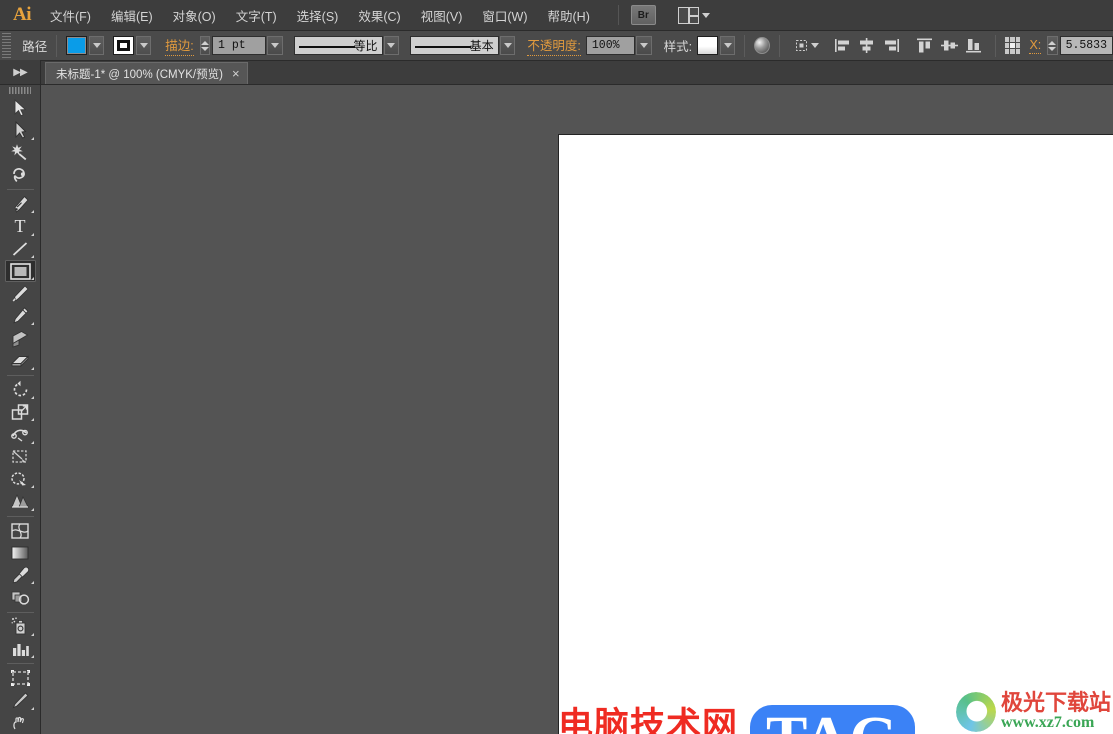 The height and width of the screenshot is (734, 1113). I want to click on width-tool, so click(20, 434).